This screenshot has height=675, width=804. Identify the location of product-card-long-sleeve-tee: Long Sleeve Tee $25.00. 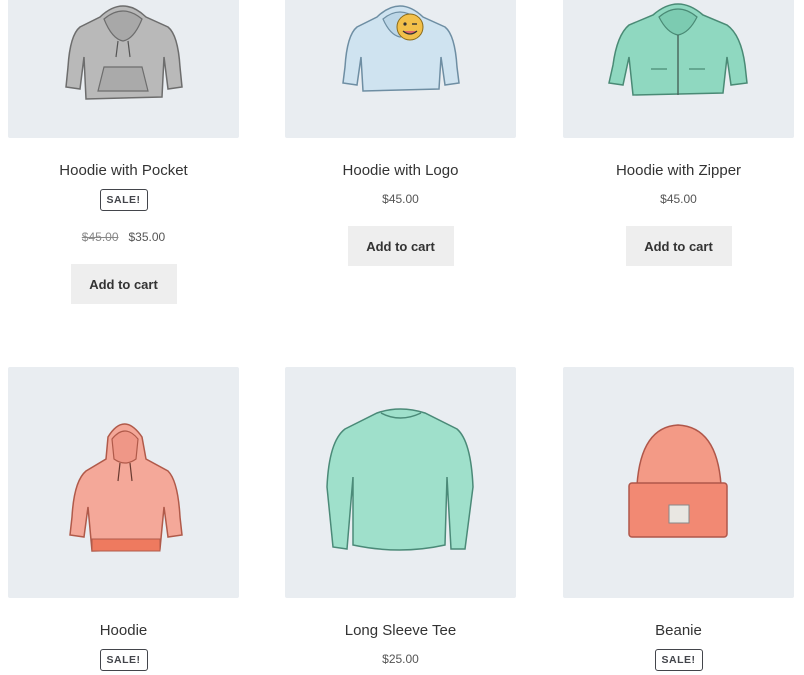
(400, 516).